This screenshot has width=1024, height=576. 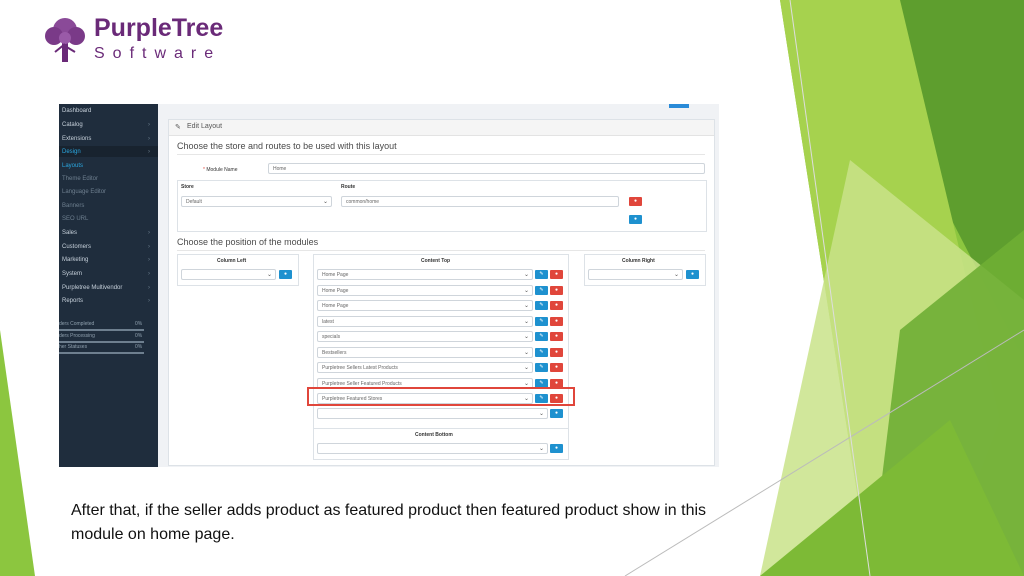 What do you see at coordinates (228, 274) in the screenshot?
I see `column-left-select: ⌄` at bounding box center [228, 274].